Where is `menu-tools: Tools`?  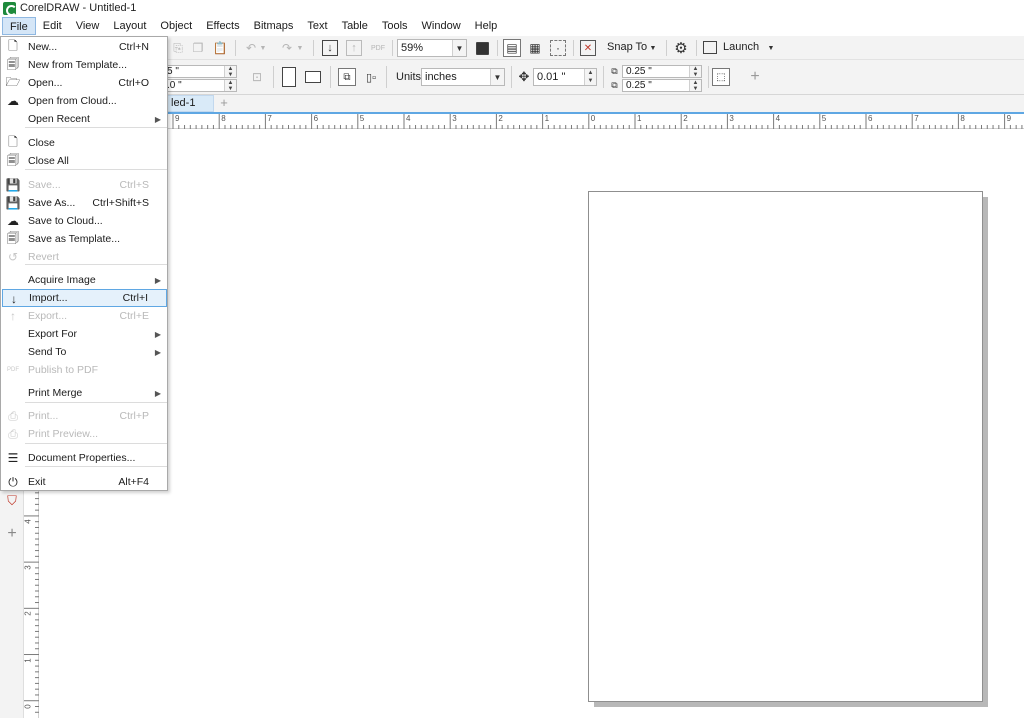
menu-tools: Tools is located at coordinates (395, 26).